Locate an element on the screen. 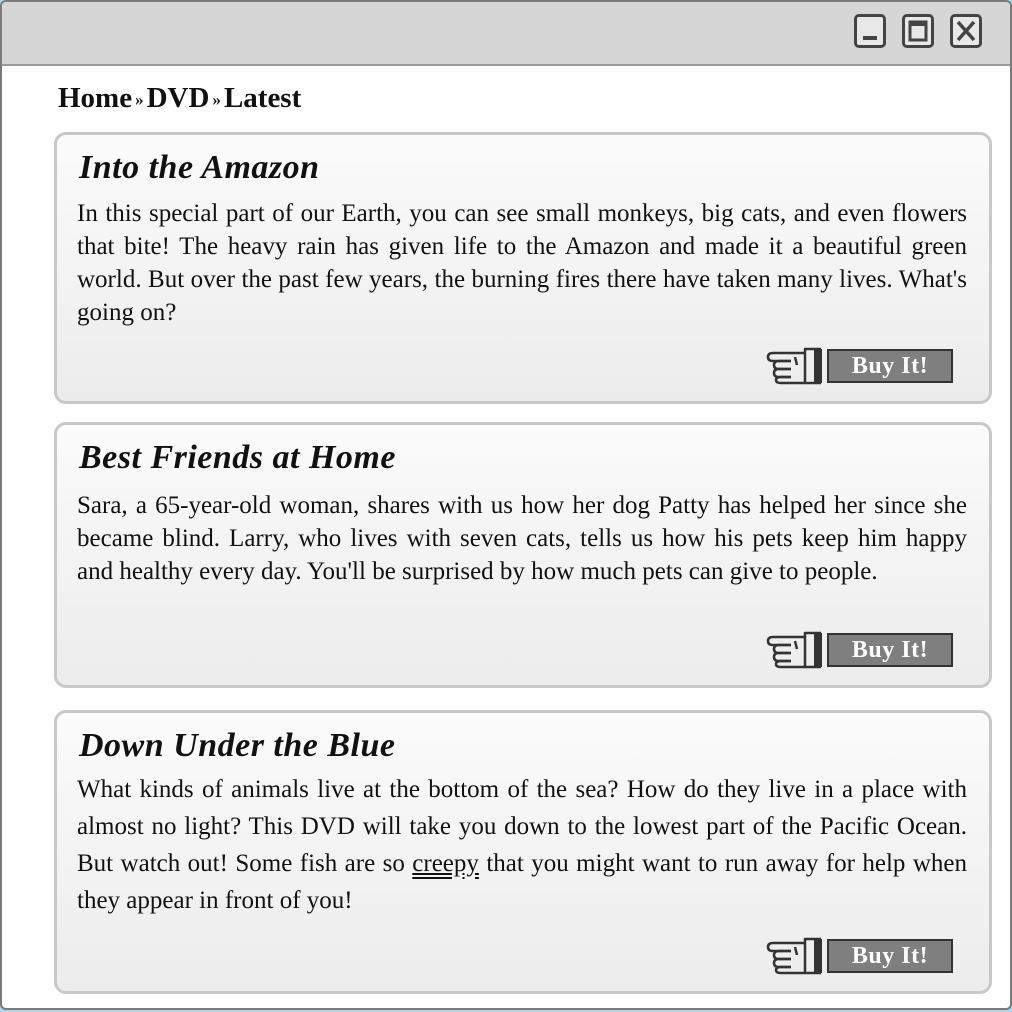  breadcrumb-dvd: DVD is located at coordinates (178, 98).